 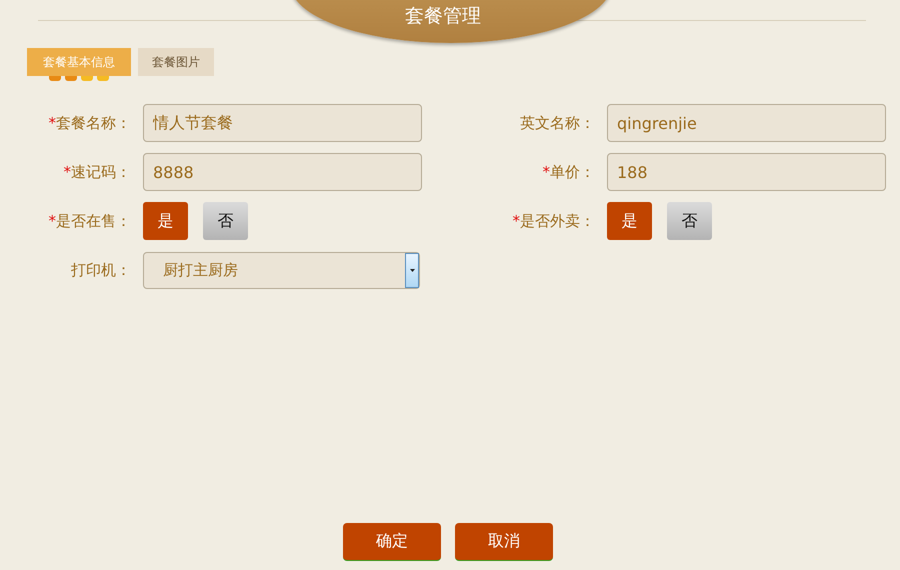 I want to click on field-label: 是否外卖：, so click(x=557, y=221).